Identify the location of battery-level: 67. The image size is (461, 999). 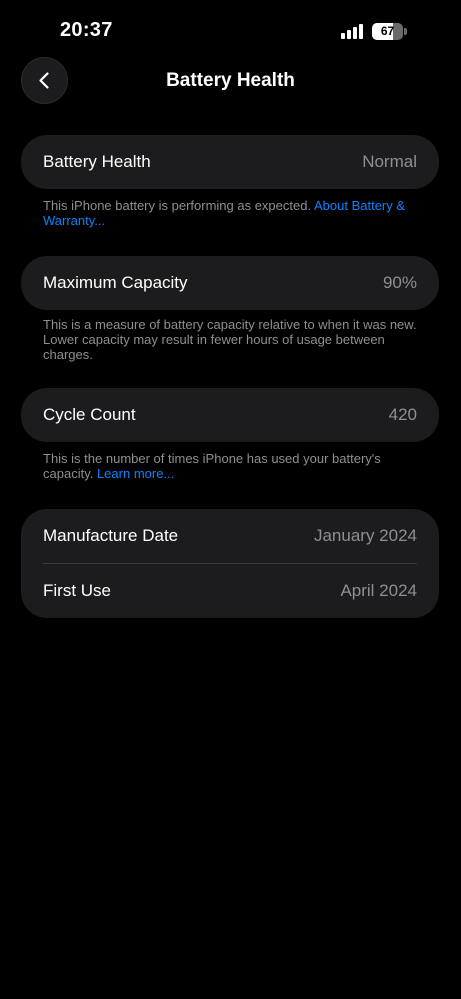
(387, 31).